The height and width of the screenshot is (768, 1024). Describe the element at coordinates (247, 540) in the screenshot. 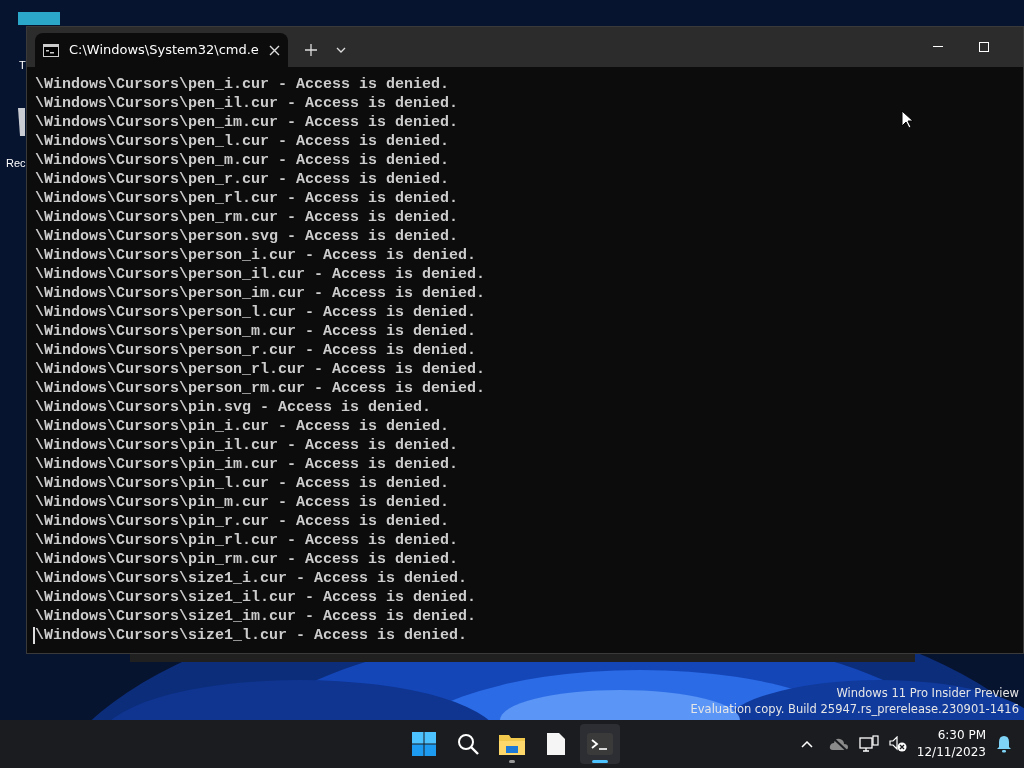

I see `console-output-line: \Windows\Cursors\pin_rl.cur - Access is denied.` at that location.